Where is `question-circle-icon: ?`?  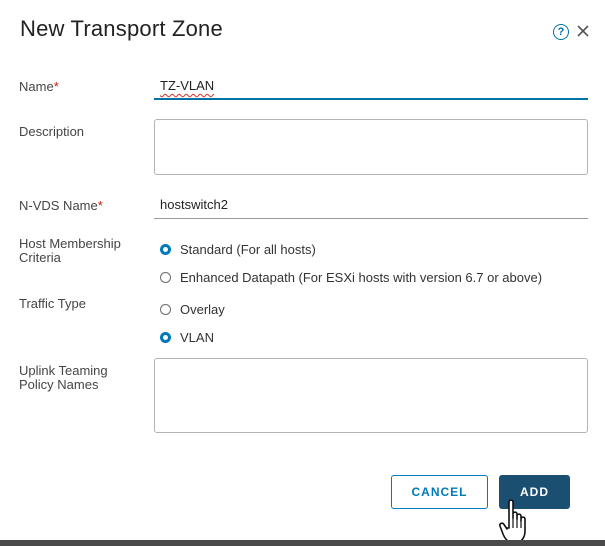 question-circle-icon: ? is located at coordinates (561, 32).